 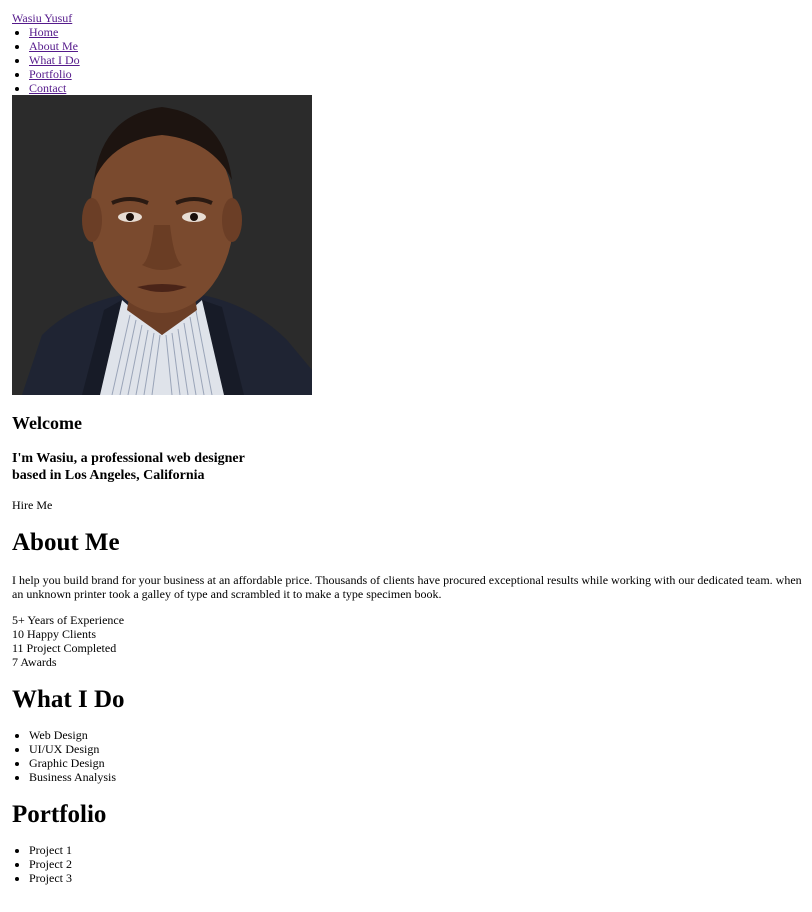 What do you see at coordinates (406, 18) in the screenshot?
I see `brand-link: Wasiu Yusuf` at bounding box center [406, 18].